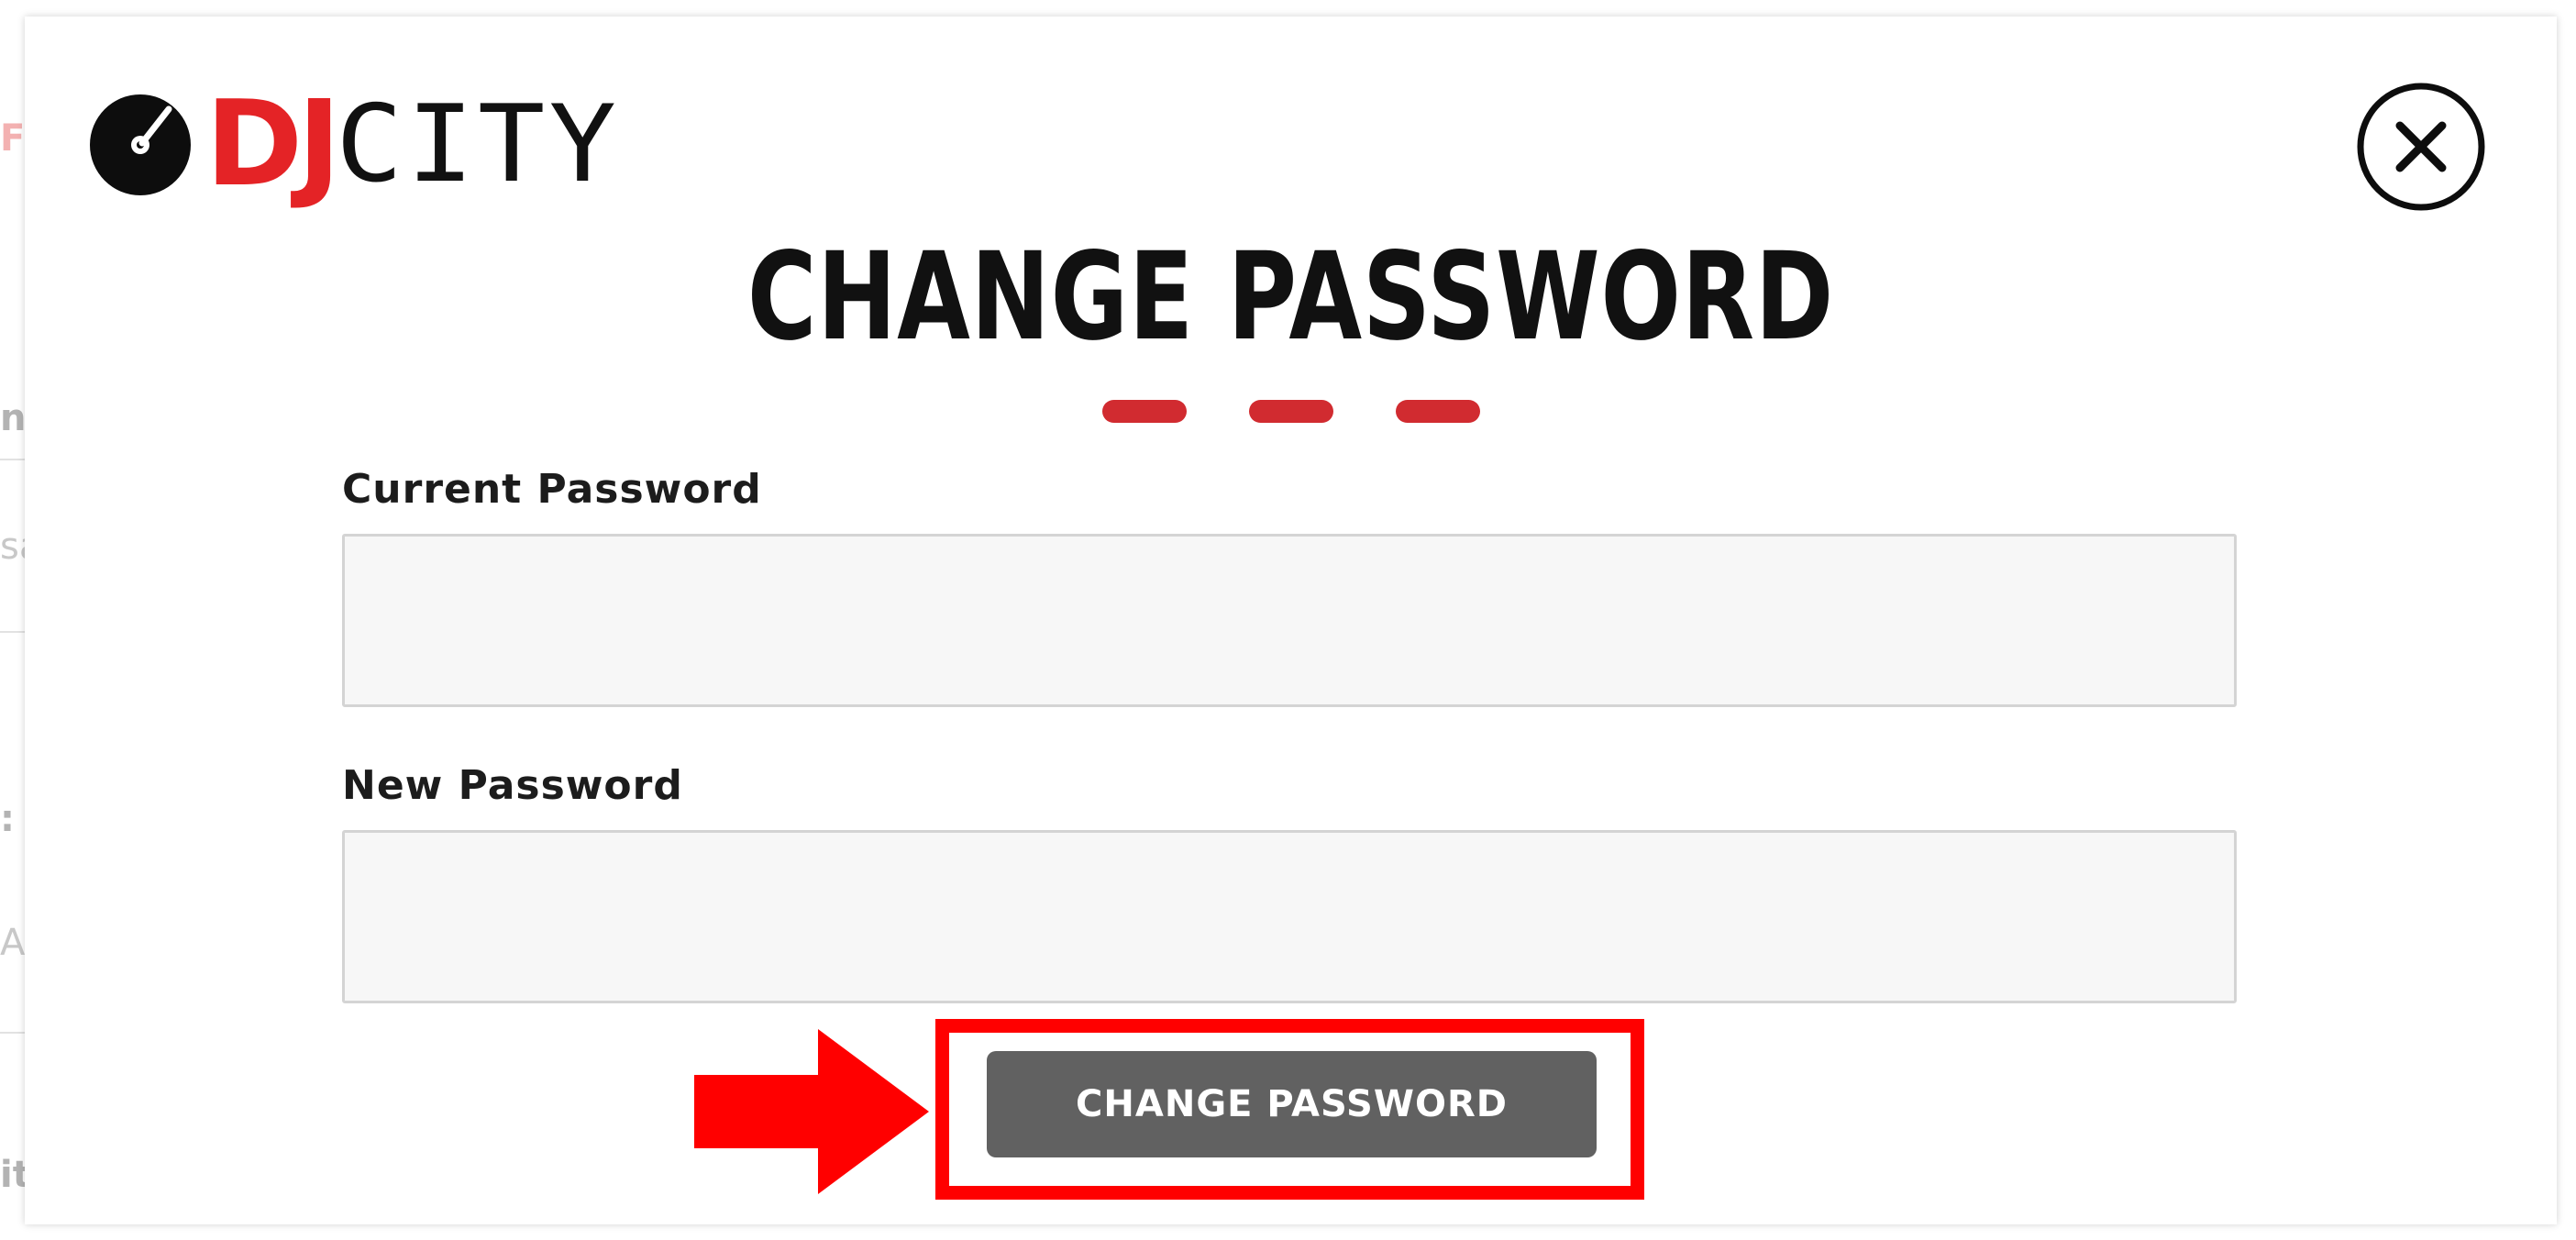 The image size is (2576, 1240). I want to click on change-password-button: CHANGE PASSWORD, so click(1292, 1104).